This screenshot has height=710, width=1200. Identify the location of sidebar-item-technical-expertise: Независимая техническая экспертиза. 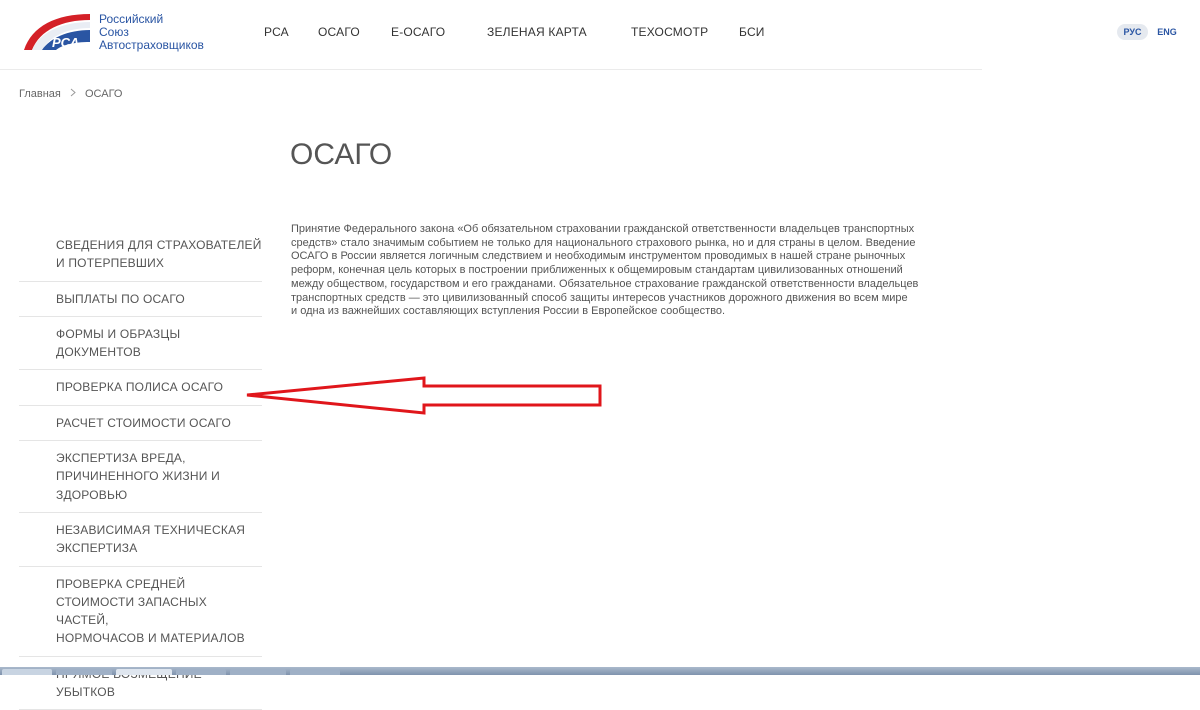
(140, 540).